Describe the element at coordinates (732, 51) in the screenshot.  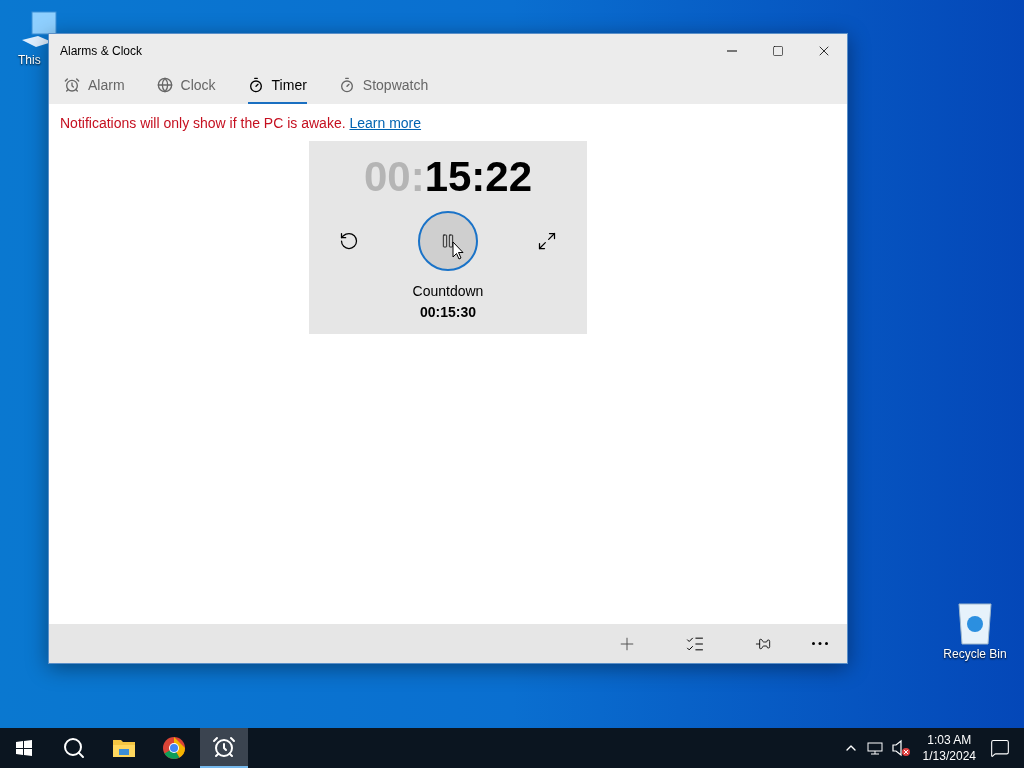
I see `minimize-icon` at that location.